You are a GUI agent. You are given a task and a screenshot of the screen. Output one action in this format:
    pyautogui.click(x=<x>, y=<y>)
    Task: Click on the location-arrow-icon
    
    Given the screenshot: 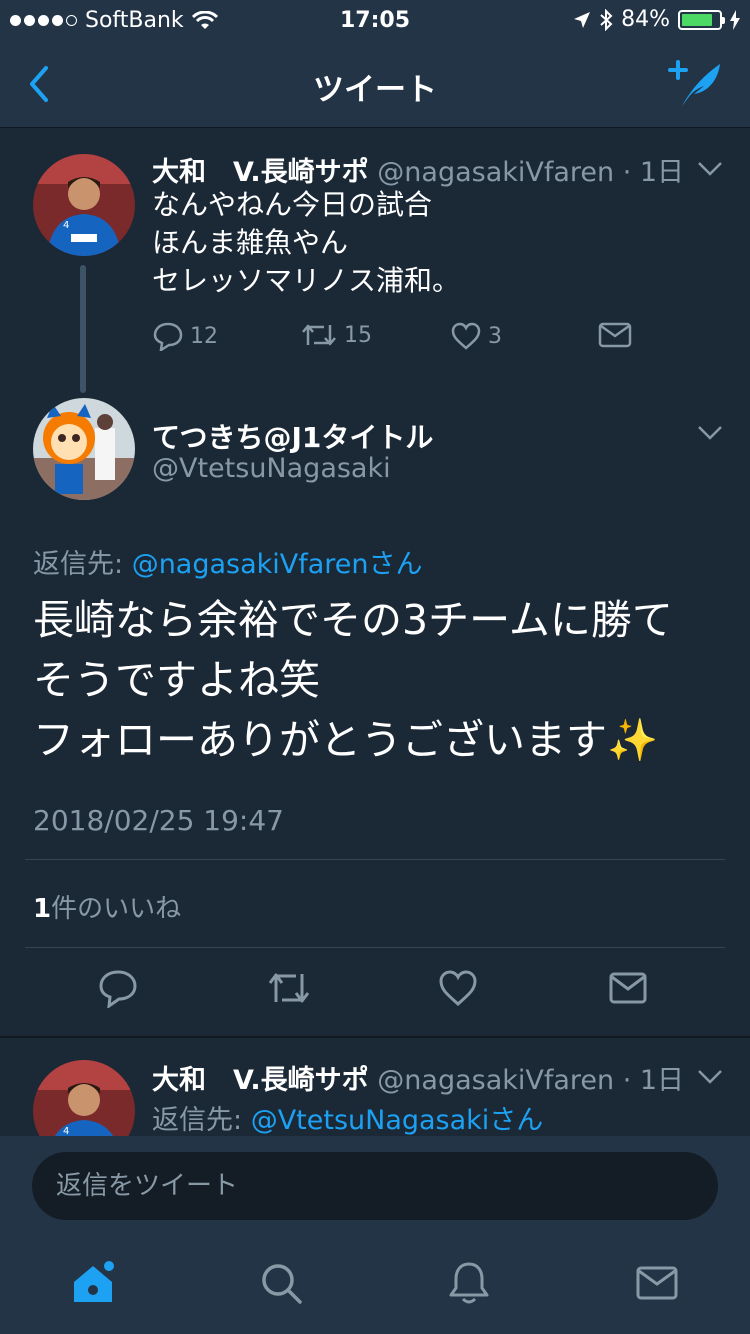 What is the action you would take?
    pyautogui.click(x=582, y=19)
    